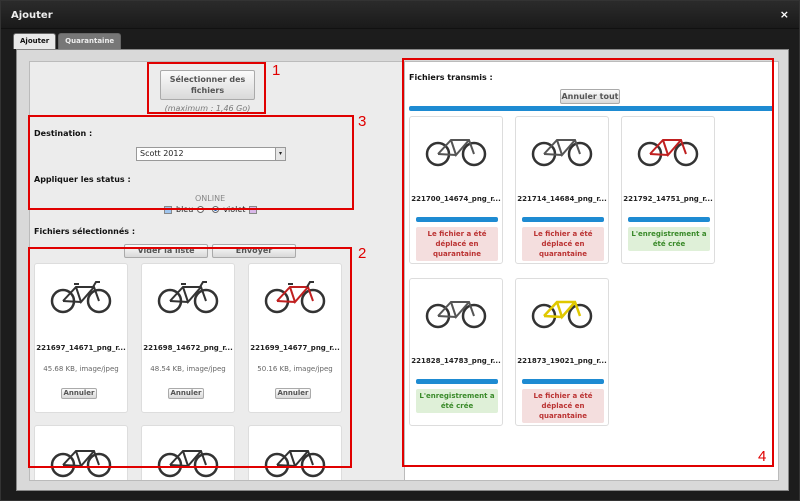 This screenshot has width=800, height=501. I want to click on selected-files-label: Fichiers sélectionnés :, so click(85, 231).